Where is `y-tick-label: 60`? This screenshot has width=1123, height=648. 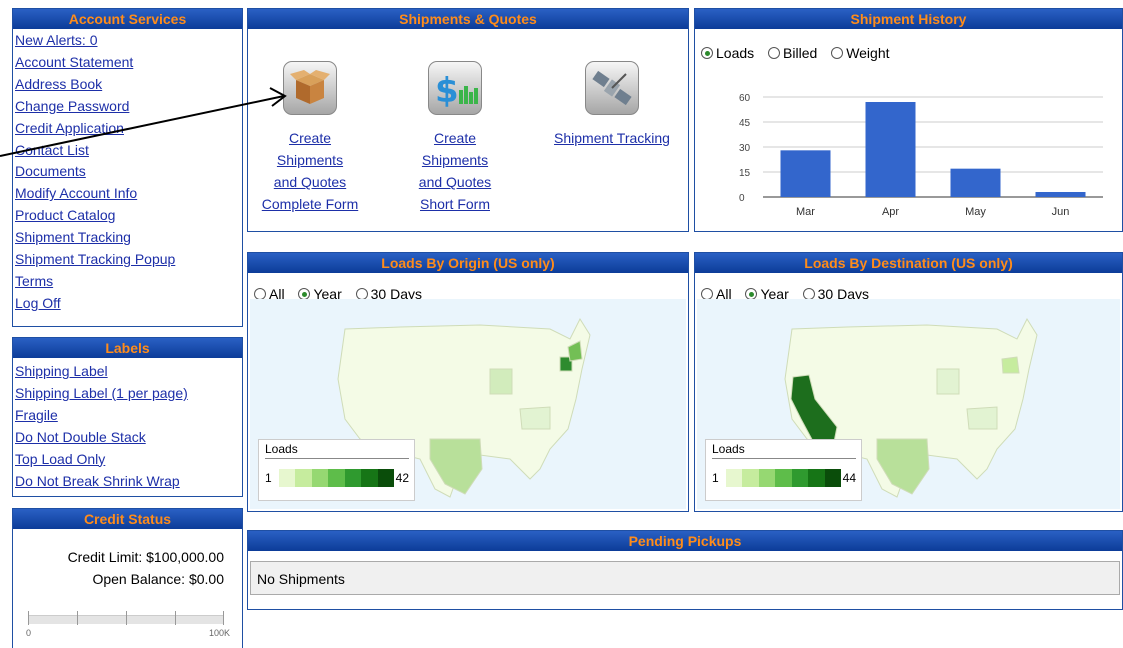 y-tick-label: 60 is located at coordinates (745, 98).